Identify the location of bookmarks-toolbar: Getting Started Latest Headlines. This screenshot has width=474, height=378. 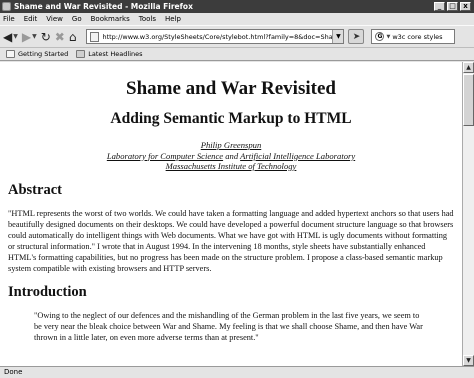
(237, 54).